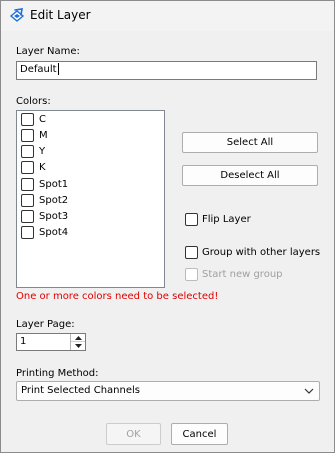  What do you see at coordinates (117, 296) in the screenshot?
I see `colors-error-message: One or more colors need to be selected!` at bounding box center [117, 296].